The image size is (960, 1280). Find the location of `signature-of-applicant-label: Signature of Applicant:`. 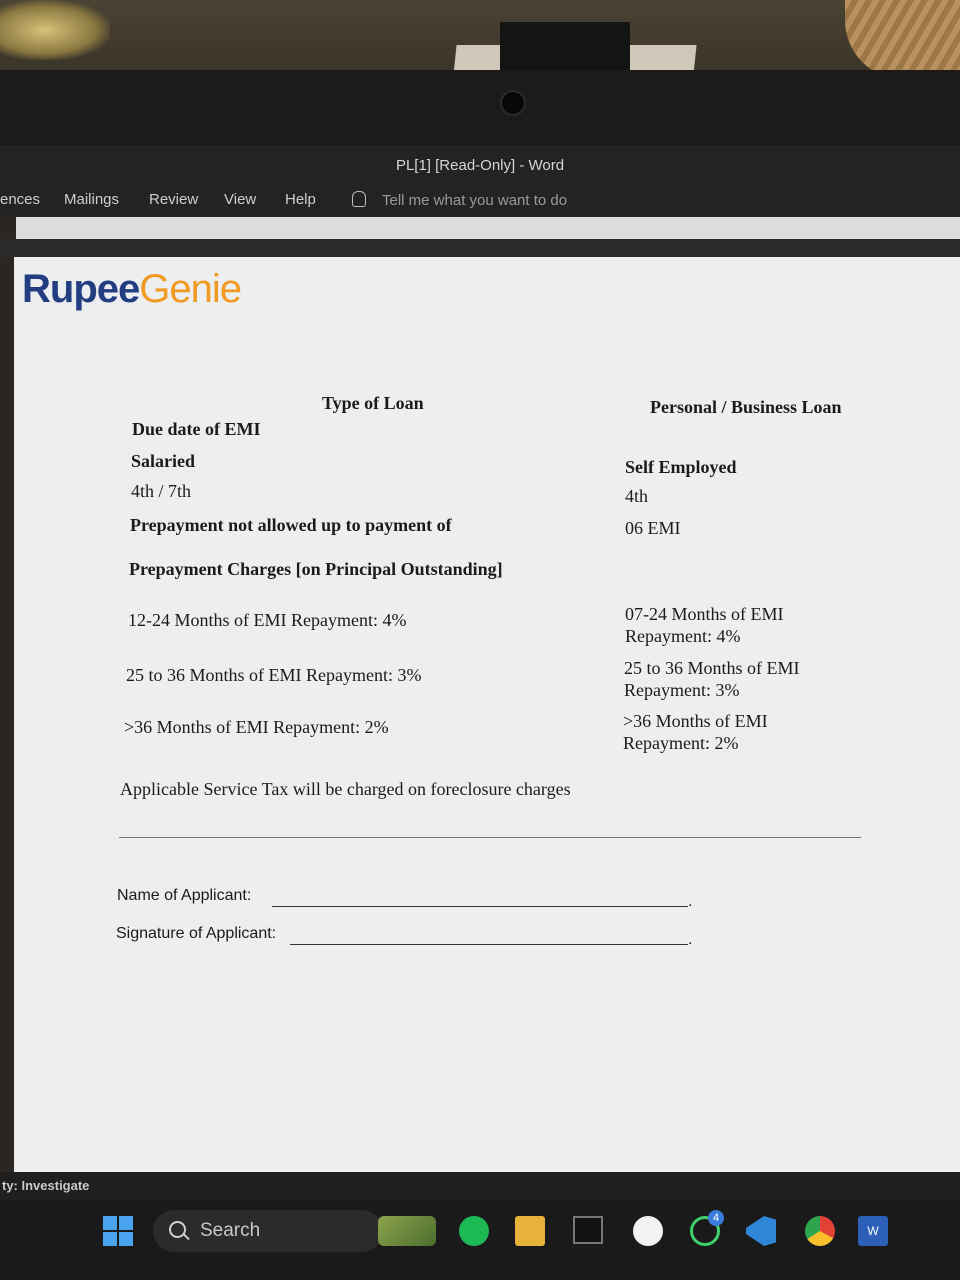

signature-of-applicant-label: Signature of Applicant: is located at coordinates (196, 933).